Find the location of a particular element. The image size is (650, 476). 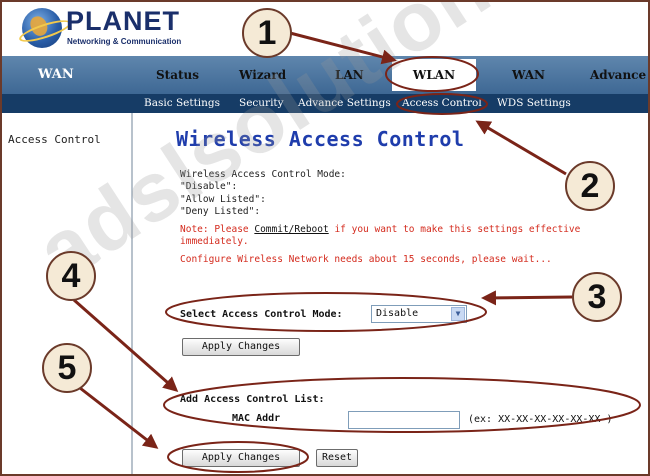

apply-list-button: Apply Changes is located at coordinates (241, 458).